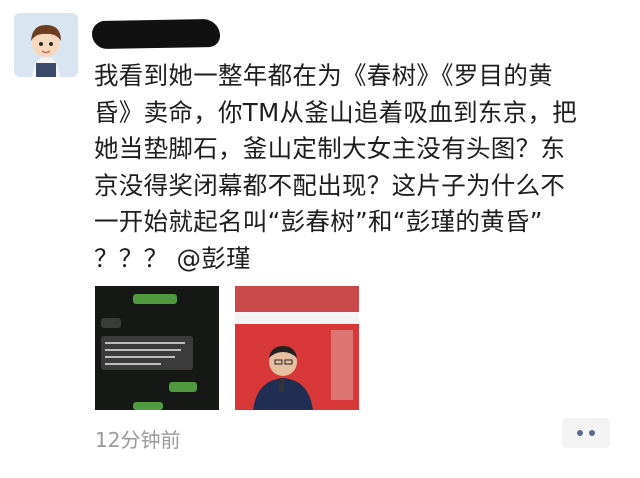  I want to click on cartoon-boy-avatar-icon, so click(46, 45).